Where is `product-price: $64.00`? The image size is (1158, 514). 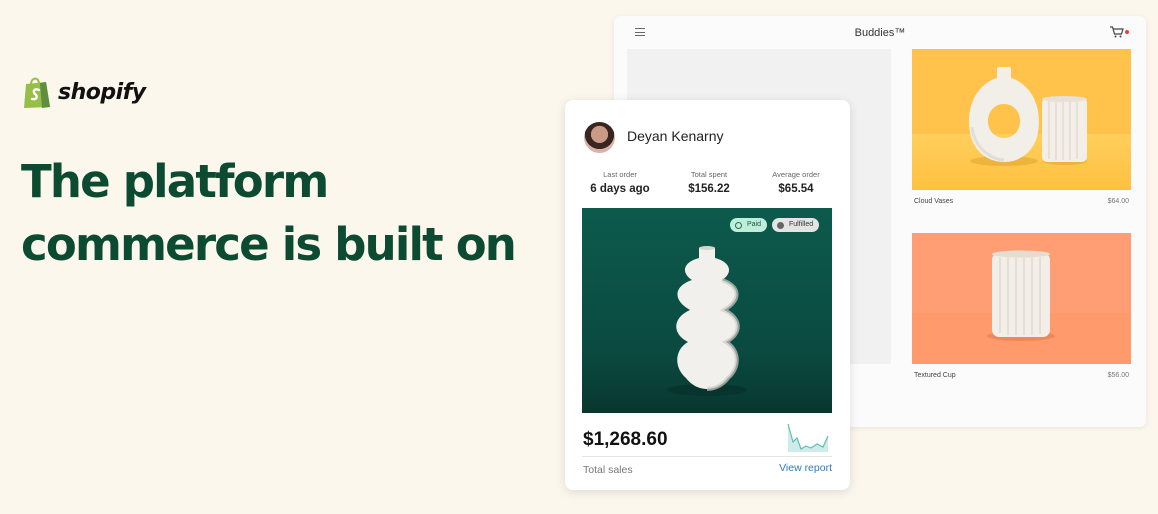 product-price: $64.00 is located at coordinates (1118, 201).